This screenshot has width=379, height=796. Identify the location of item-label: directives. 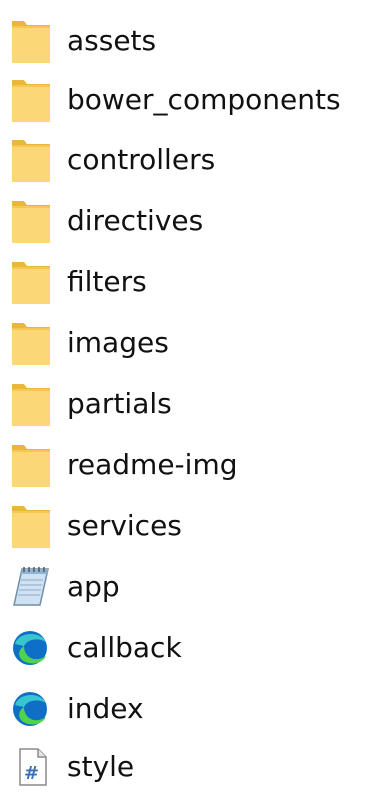
(135, 220).